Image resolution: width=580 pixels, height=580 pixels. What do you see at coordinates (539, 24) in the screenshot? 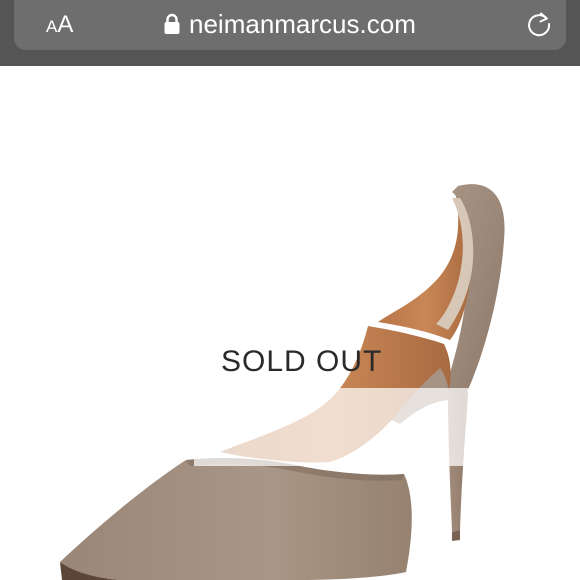
I see `reload-icon` at bounding box center [539, 24].